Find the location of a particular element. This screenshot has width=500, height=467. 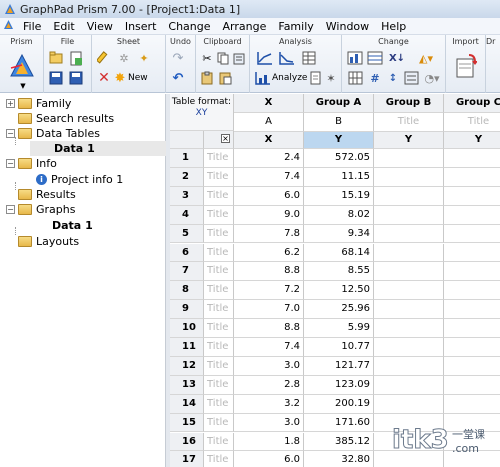

prism-button is located at coordinates (22, 66).